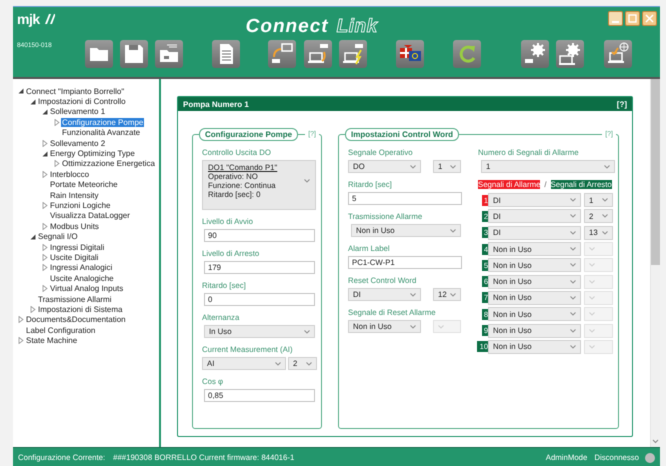 The height and width of the screenshot is (466, 666). I want to click on logo: mjk, so click(36, 19).